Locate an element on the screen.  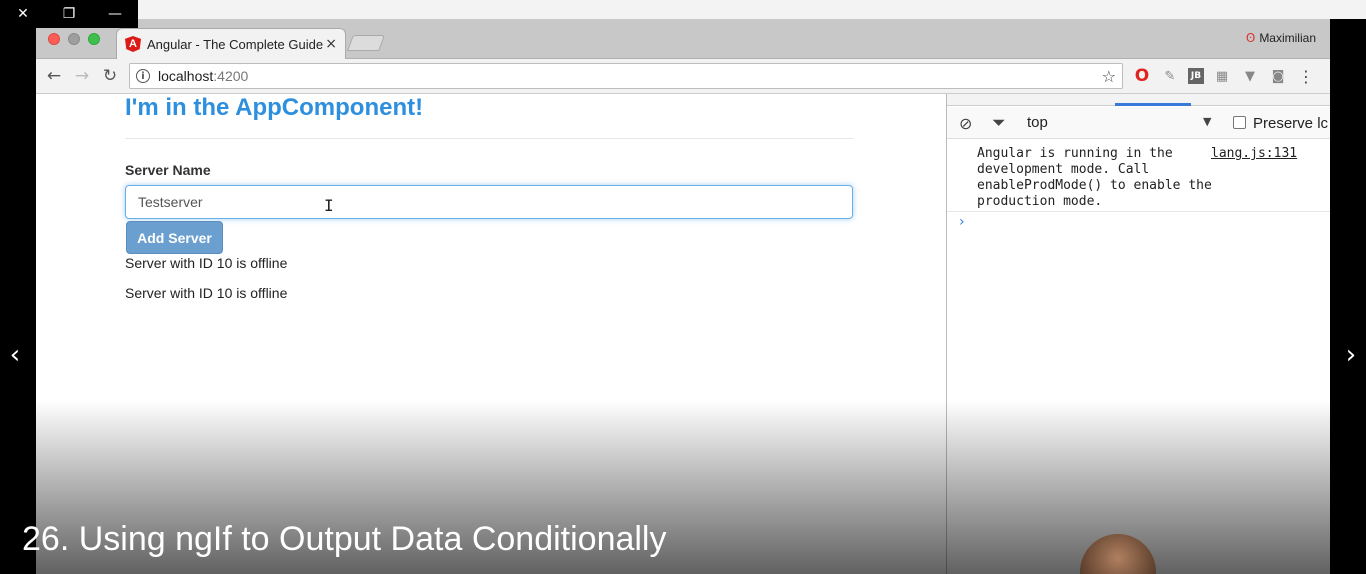
window-controls: ✕ ❐ — is located at coordinates (69, 14).